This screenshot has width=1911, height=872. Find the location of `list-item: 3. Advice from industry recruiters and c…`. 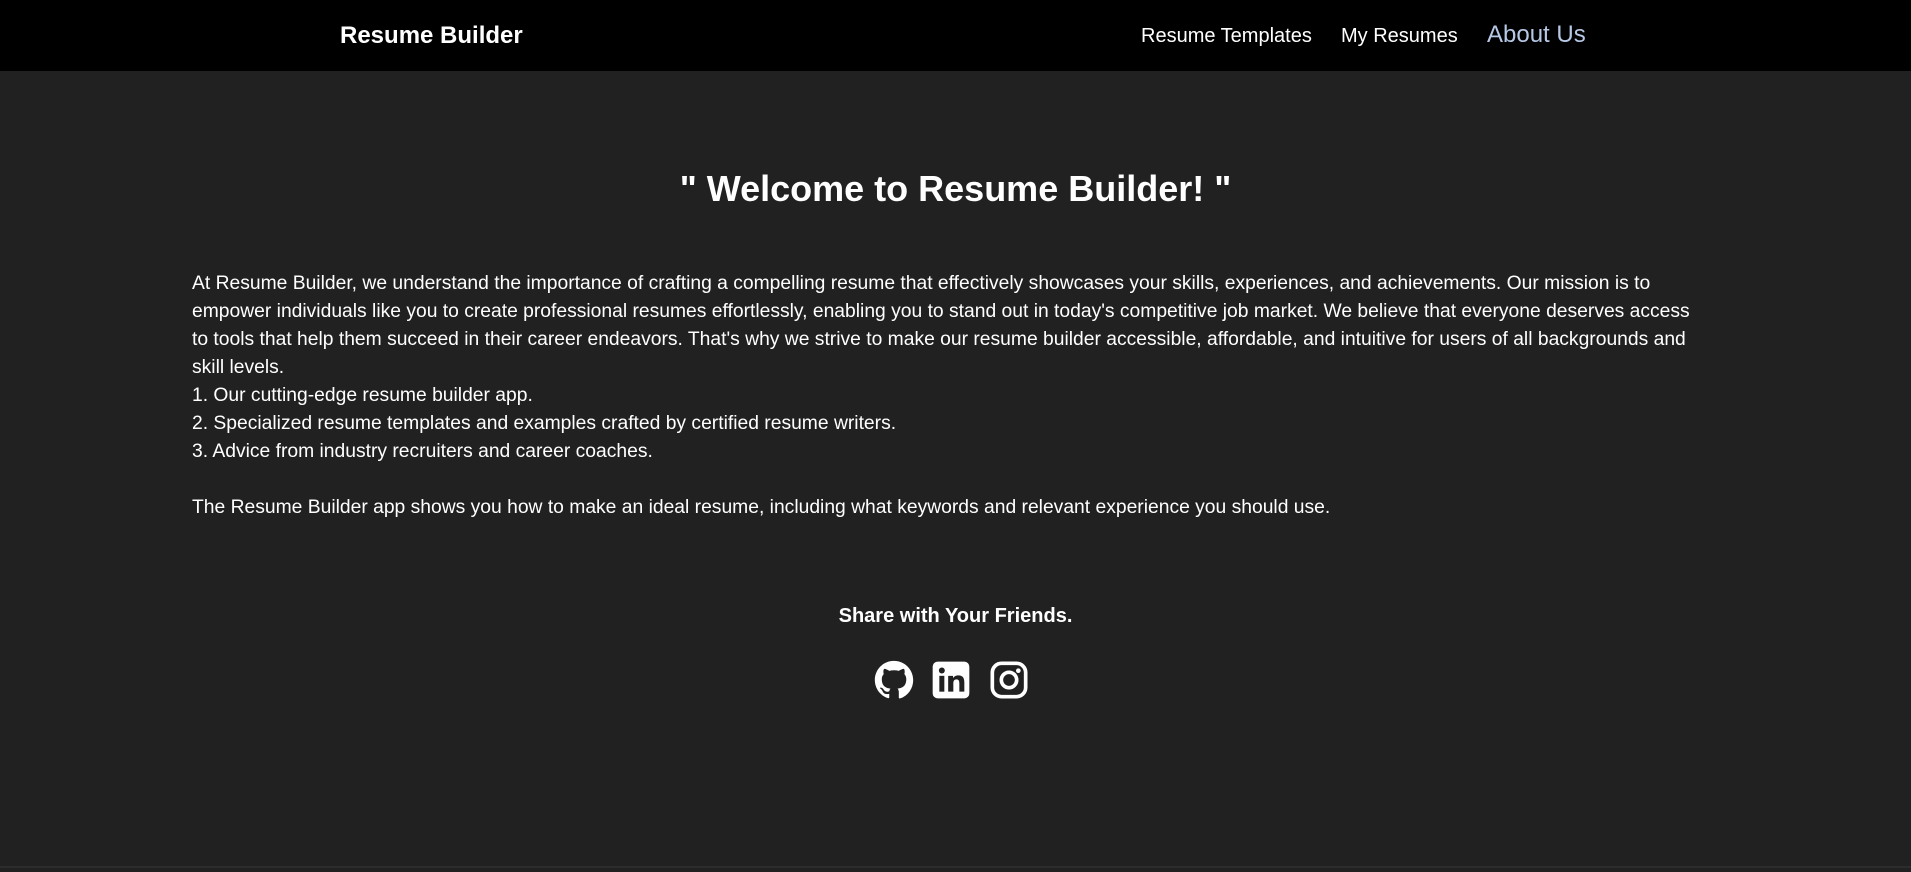

list-item: 3. Advice from industry recruiters and c… is located at coordinates (422, 451).